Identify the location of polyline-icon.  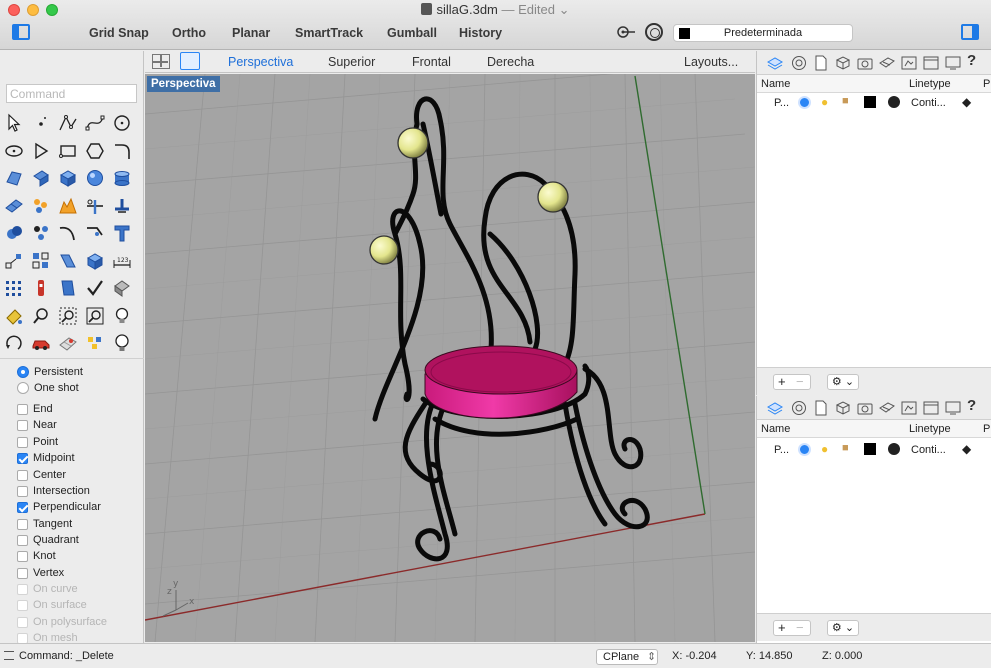
(68, 123).